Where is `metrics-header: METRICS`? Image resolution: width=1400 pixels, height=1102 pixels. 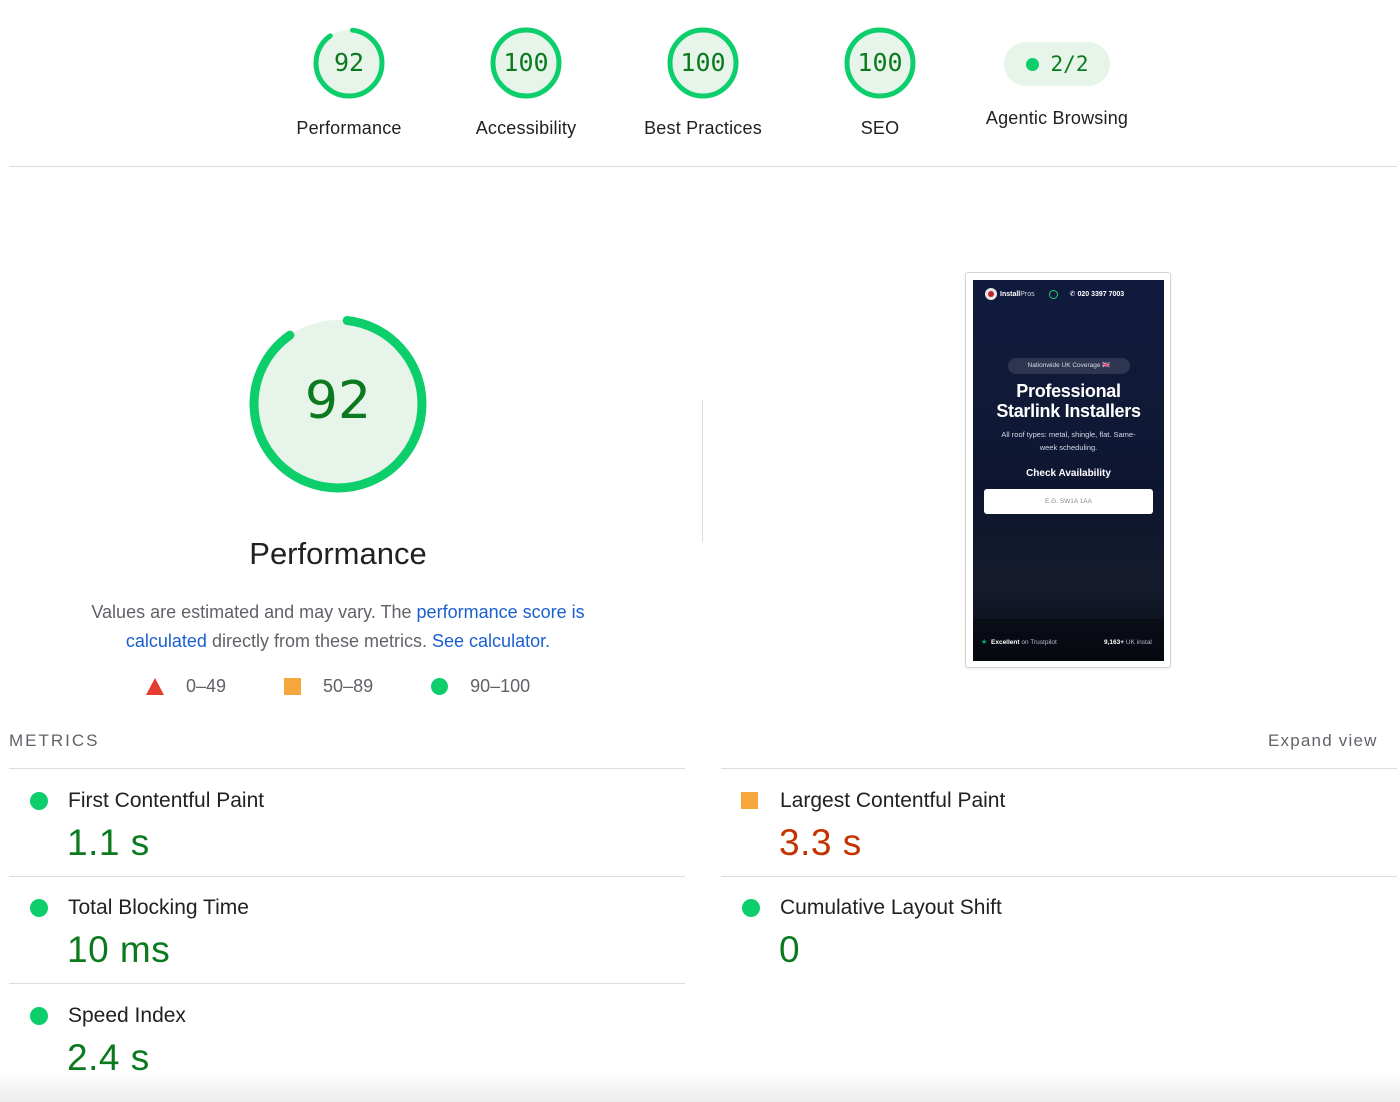
metrics-header: METRICS is located at coordinates (54, 740).